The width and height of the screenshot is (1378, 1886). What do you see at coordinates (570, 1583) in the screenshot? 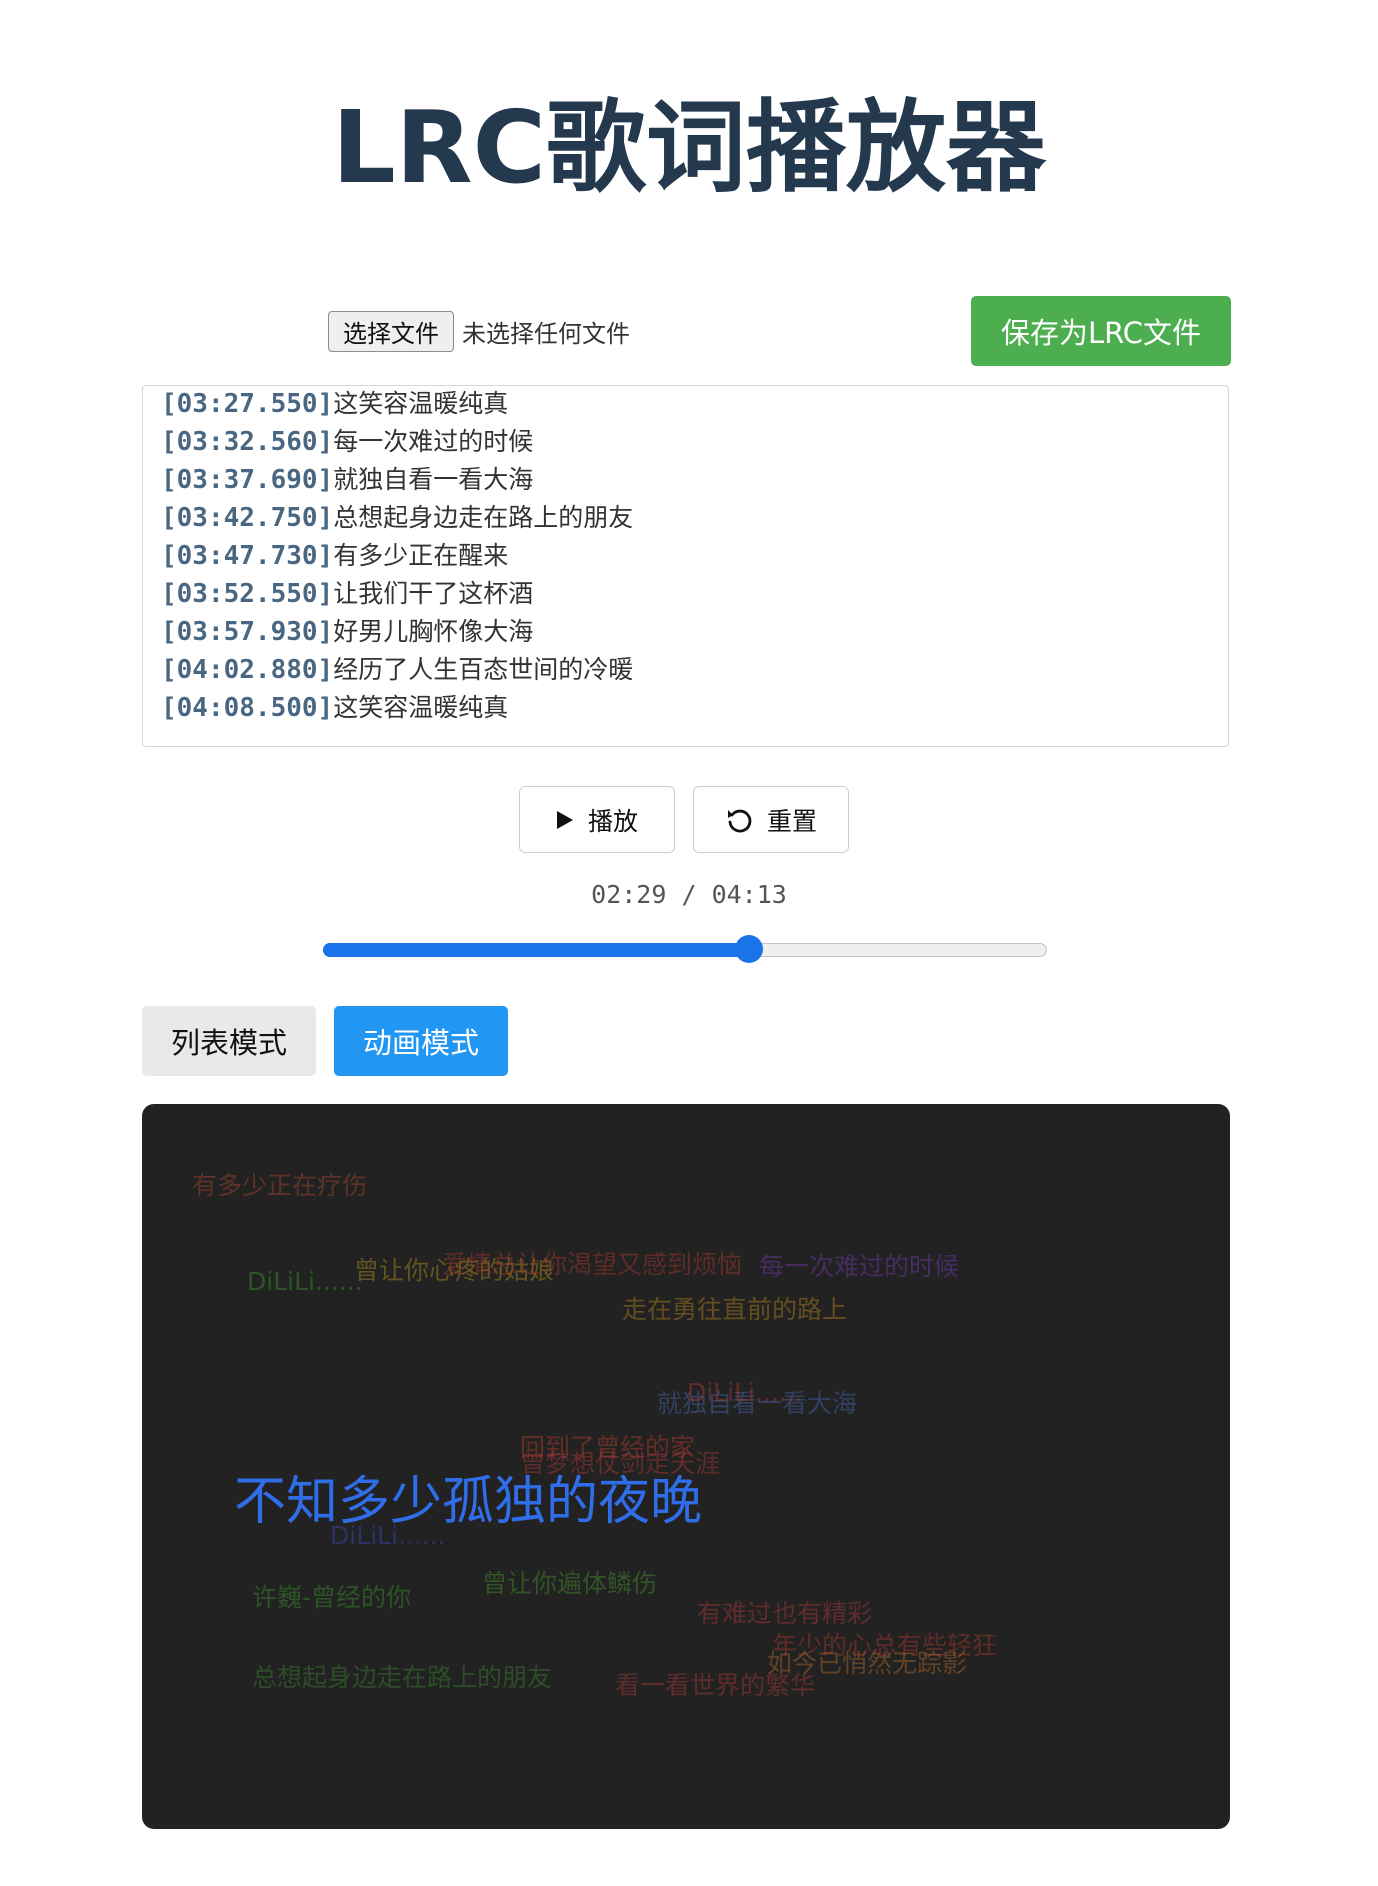
I see `floating-lyric: 曾让你遍体鳞伤` at bounding box center [570, 1583].